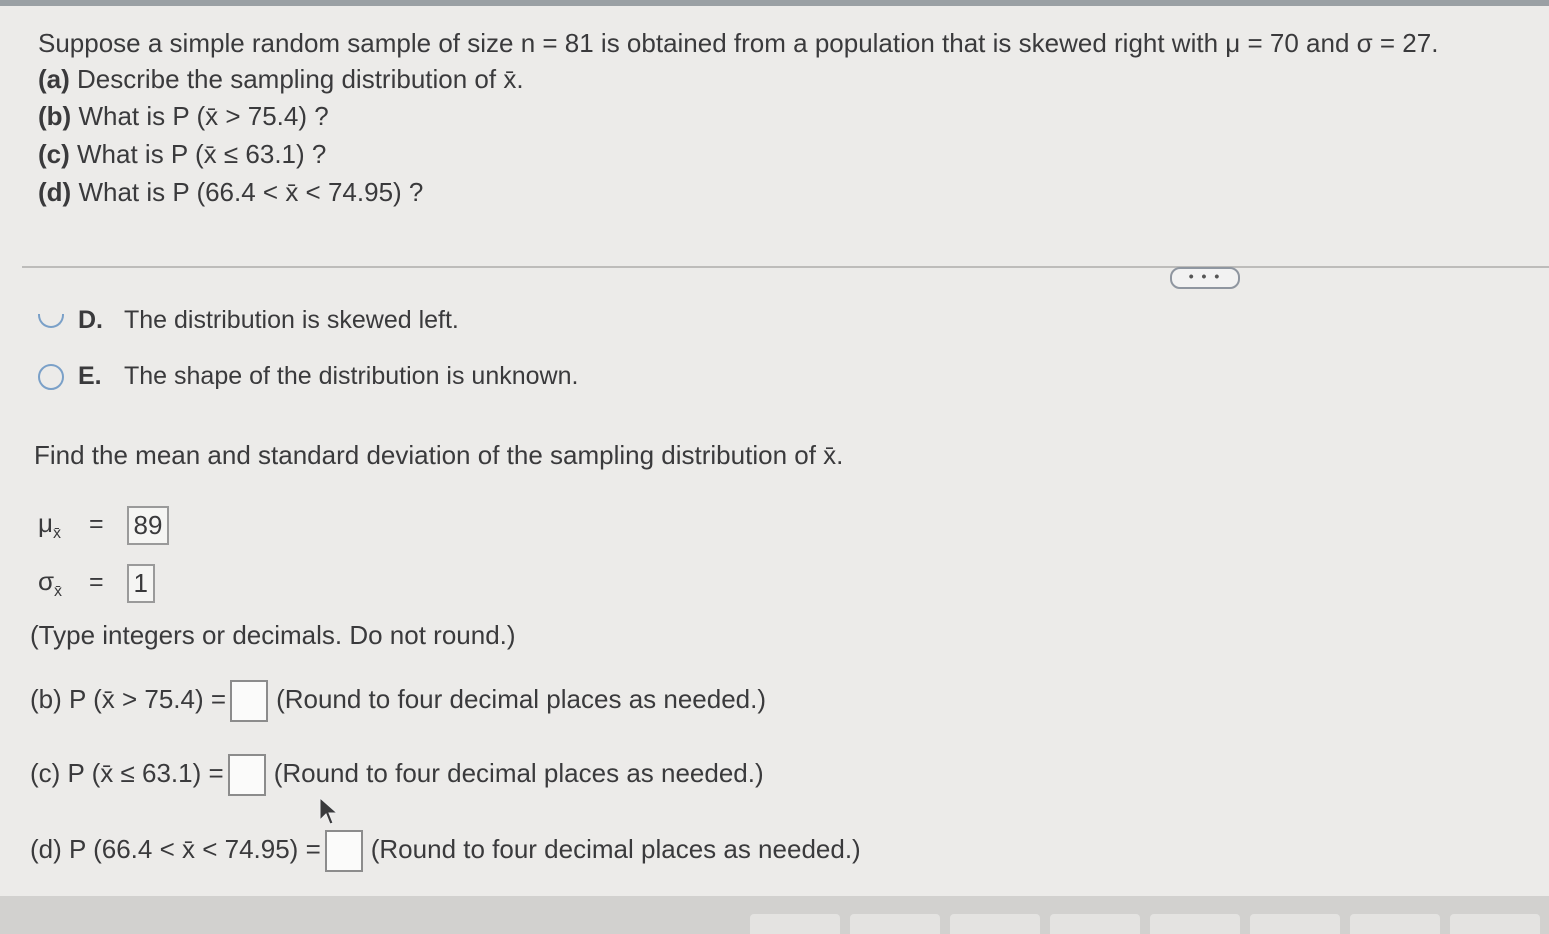 The height and width of the screenshot is (934, 1549). I want to click on question-part-c: (c) What is P (x̄ ≤ 63.1) ?, so click(182, 154).